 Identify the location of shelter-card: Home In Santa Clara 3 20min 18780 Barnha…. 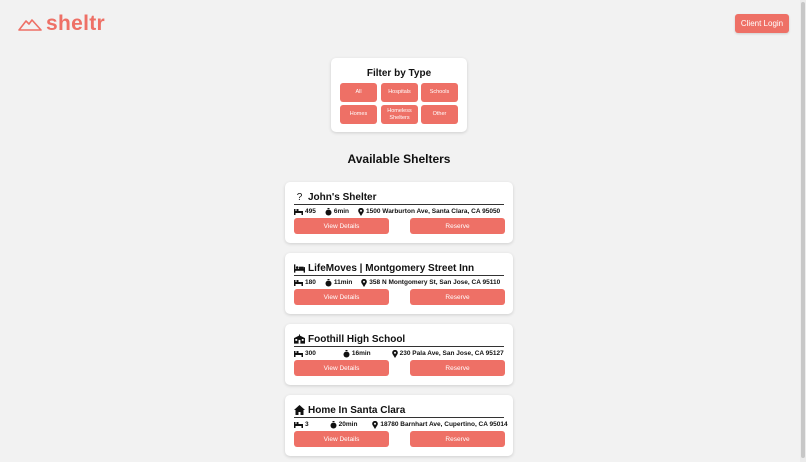
(399, 425).